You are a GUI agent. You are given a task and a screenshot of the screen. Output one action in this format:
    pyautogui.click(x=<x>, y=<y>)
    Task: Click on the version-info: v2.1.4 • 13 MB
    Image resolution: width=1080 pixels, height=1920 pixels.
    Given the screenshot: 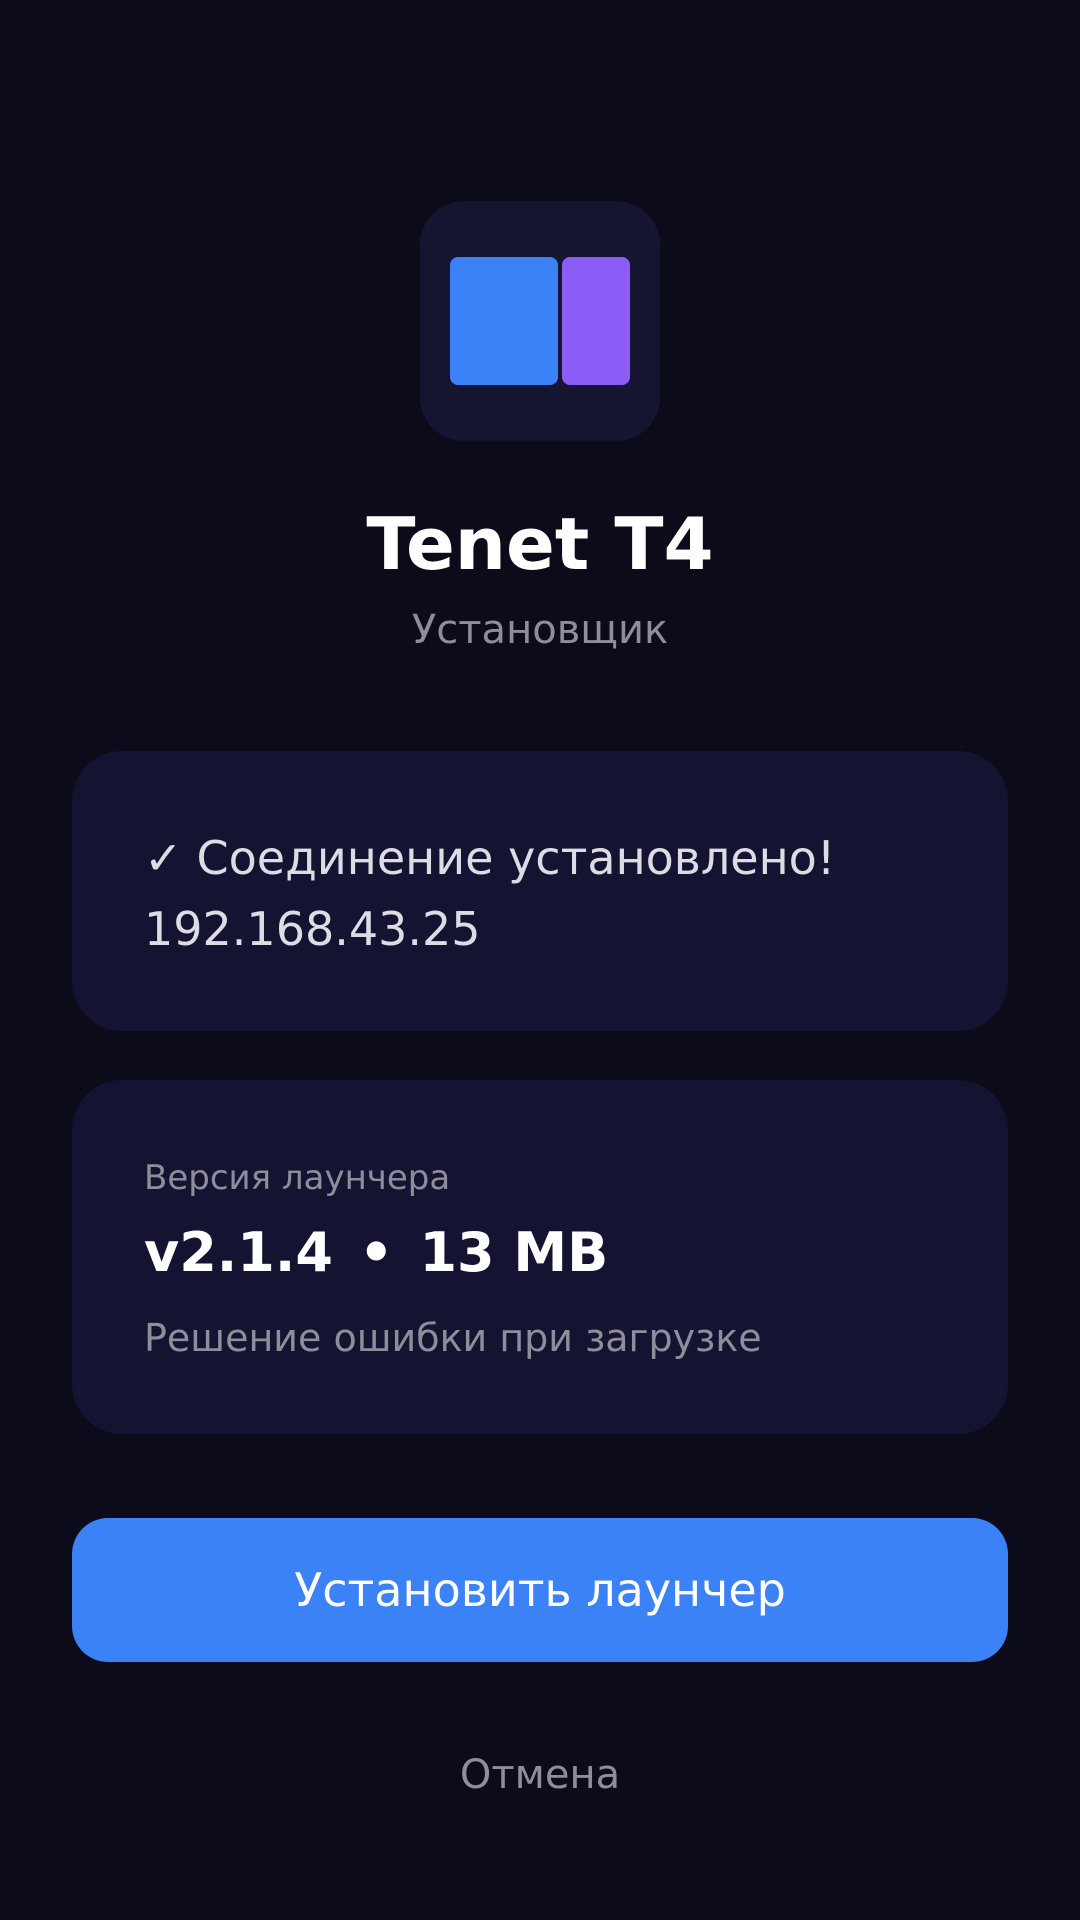 What is the action you would take?
    pyautogui.click(x=376, y=1253)
    